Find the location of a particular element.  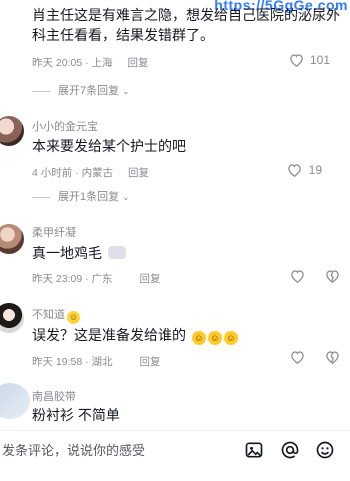

image-button is located at coordinates (254, 452).